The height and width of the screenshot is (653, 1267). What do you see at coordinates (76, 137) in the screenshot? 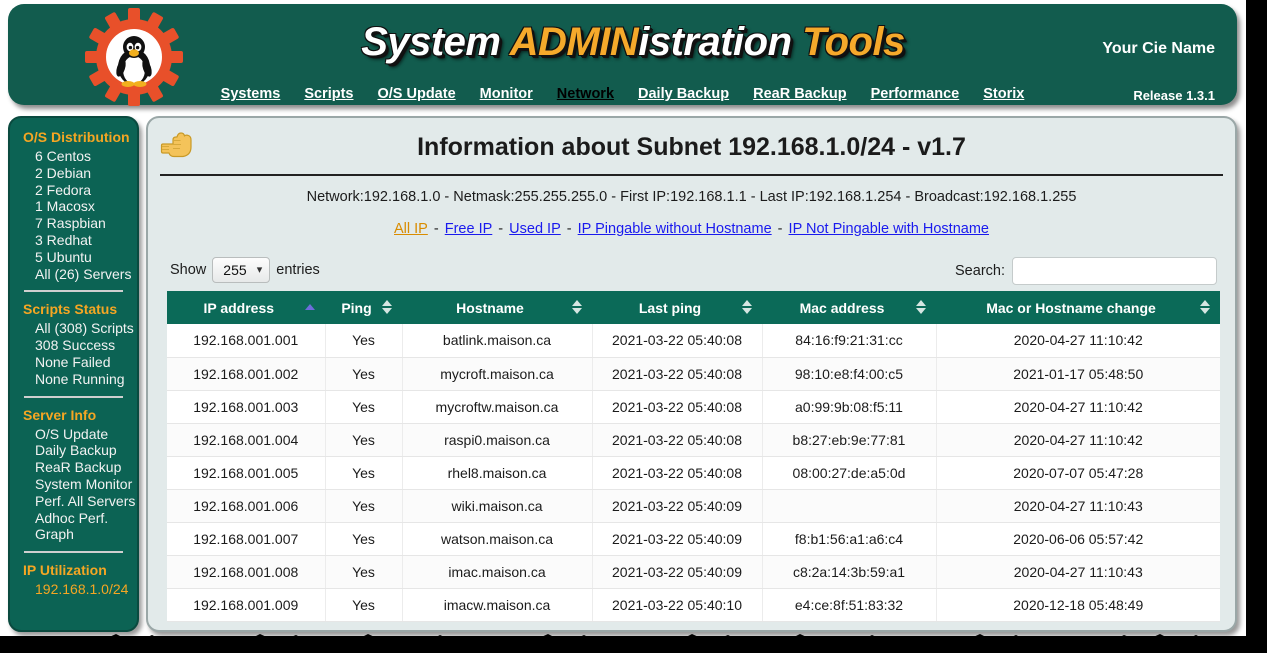
I see `sidebar-heading-o-s-distribution: O/S Distribution` at bounding box center [76, 137].